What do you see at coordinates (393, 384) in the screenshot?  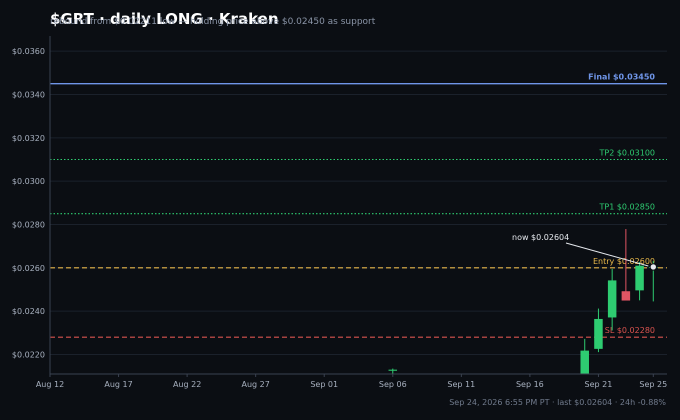 I see `x-tick-label: Sep 06` at bounding box center [393, 384].